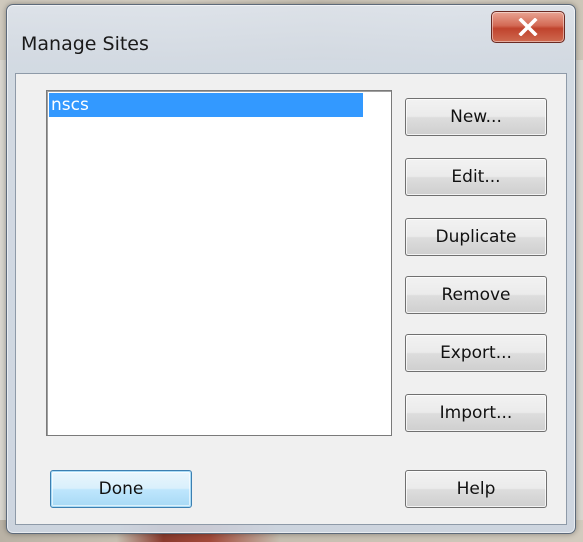 The image size is (583, 542). Describe the element at coordinates (291, 39) in the screenshot. I see `title-bar: Manage Sites` at that location.